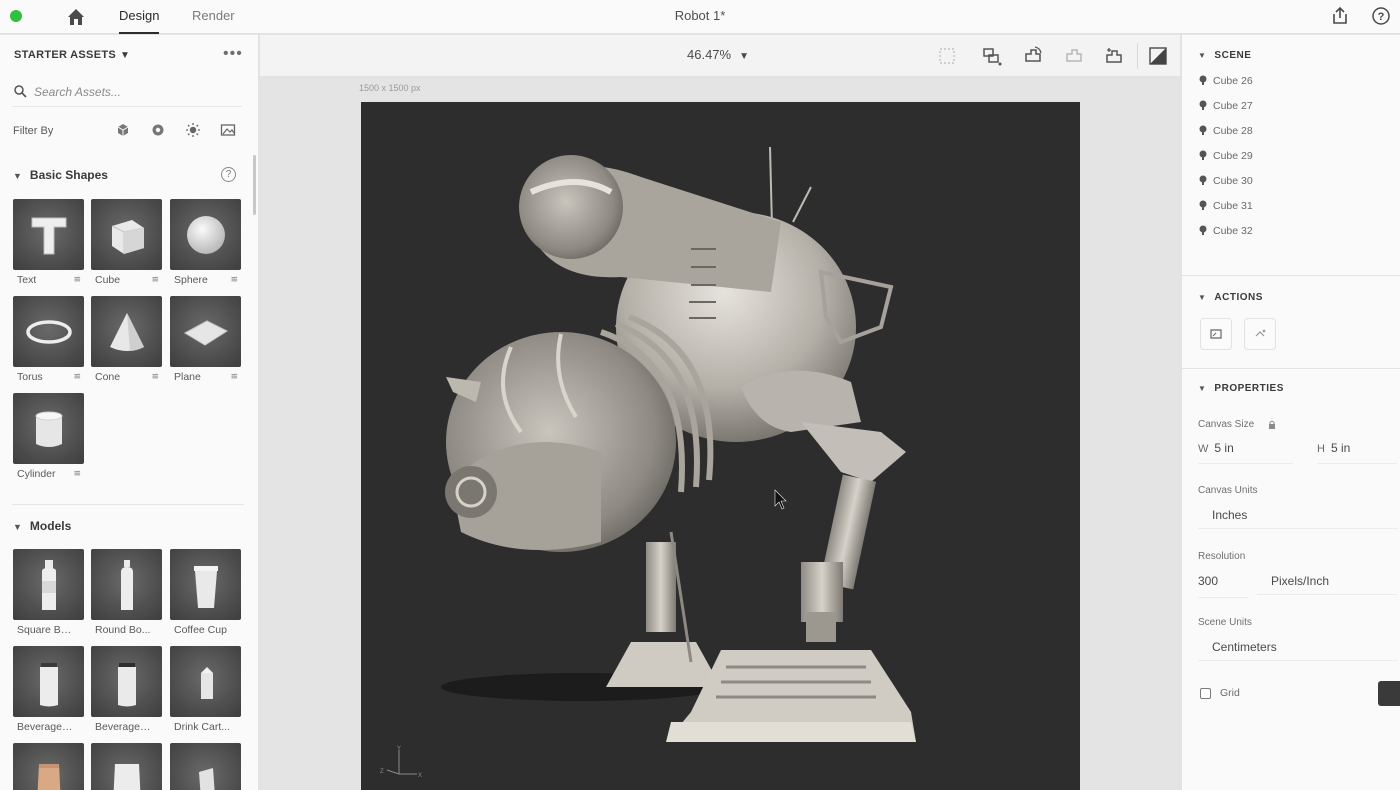  Describe the element at coordinates (1234, 448) in the screenshot. I see `width-input` at that location.